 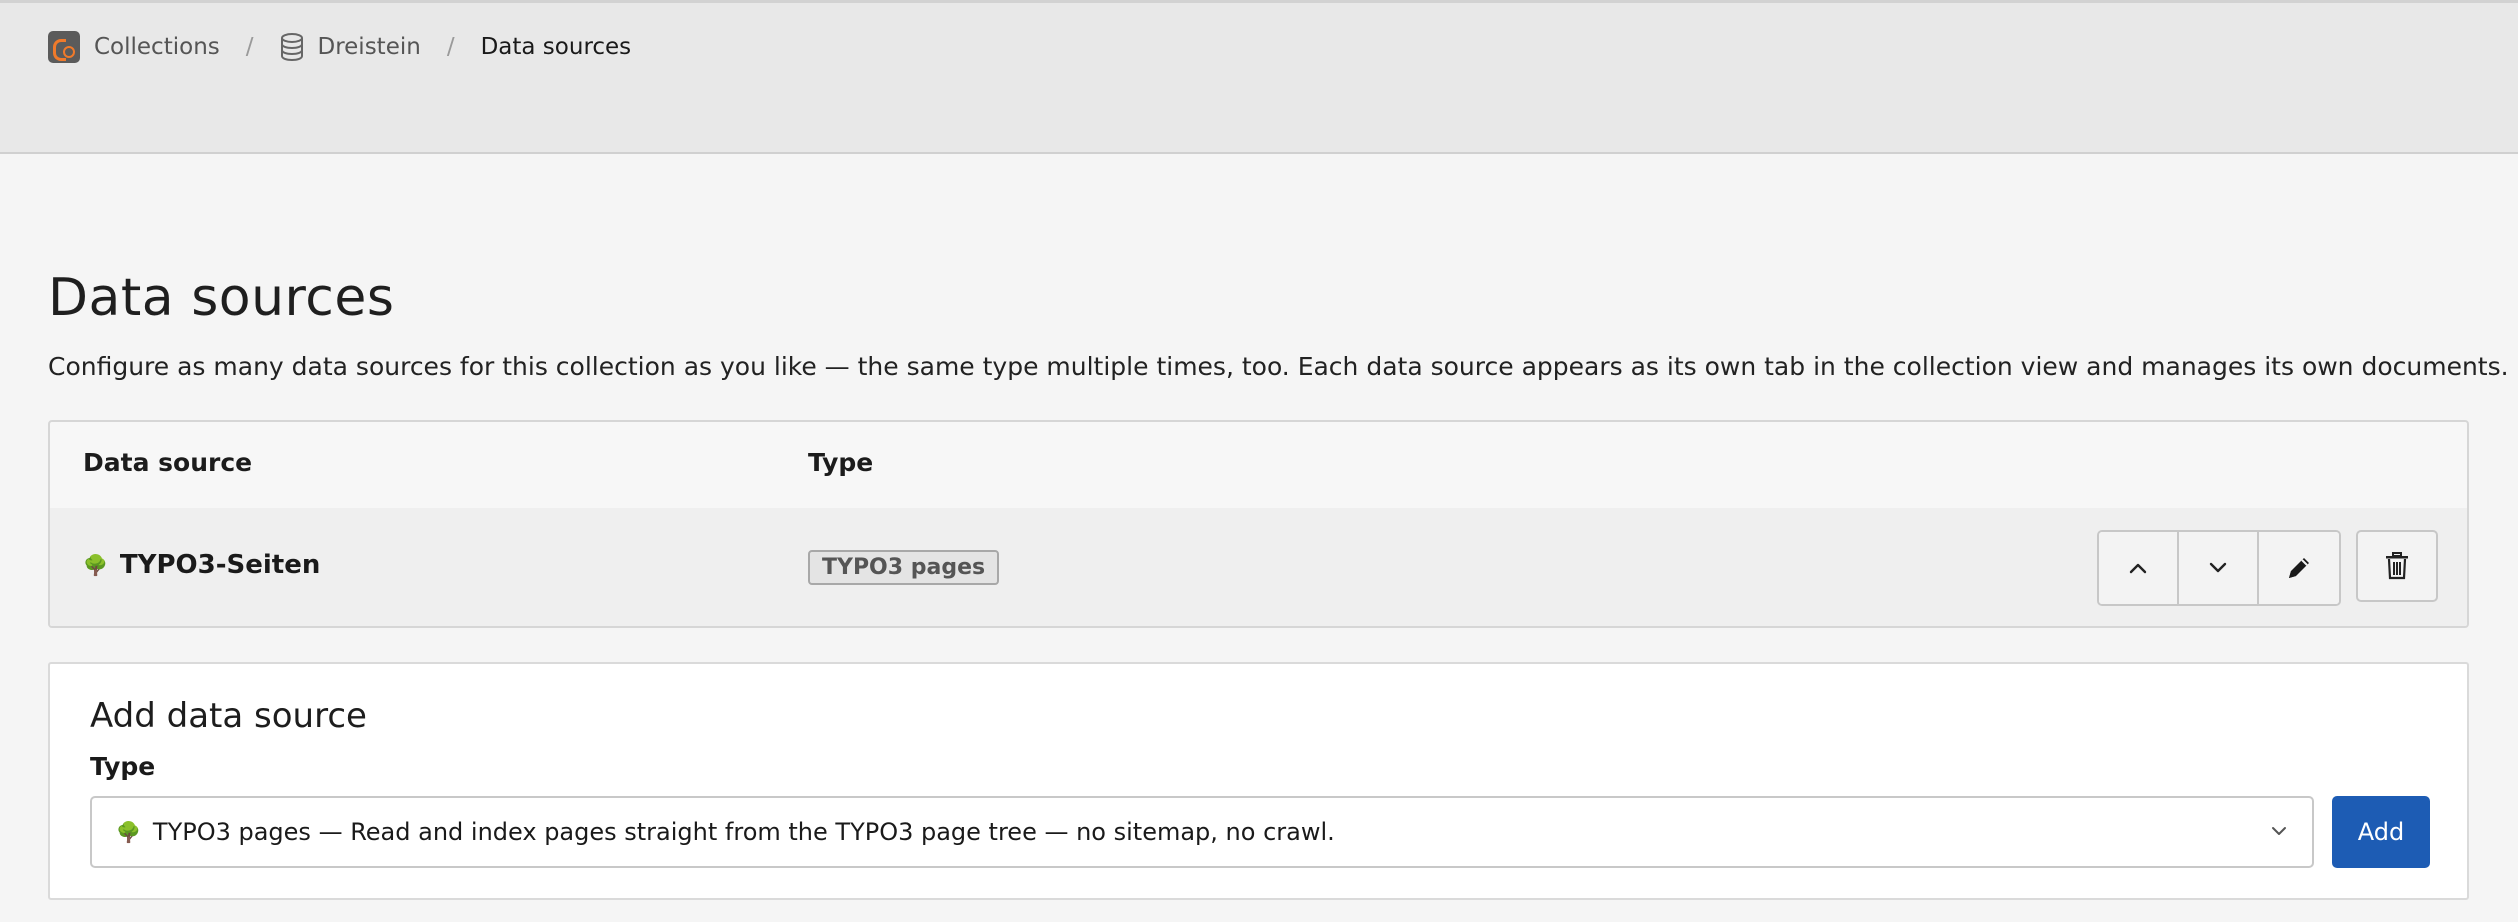 What do you see at coordinates (904, 567) in the screenshot?
I see `type-badge: TYPO3 pages` at bounding box center [904, 567].